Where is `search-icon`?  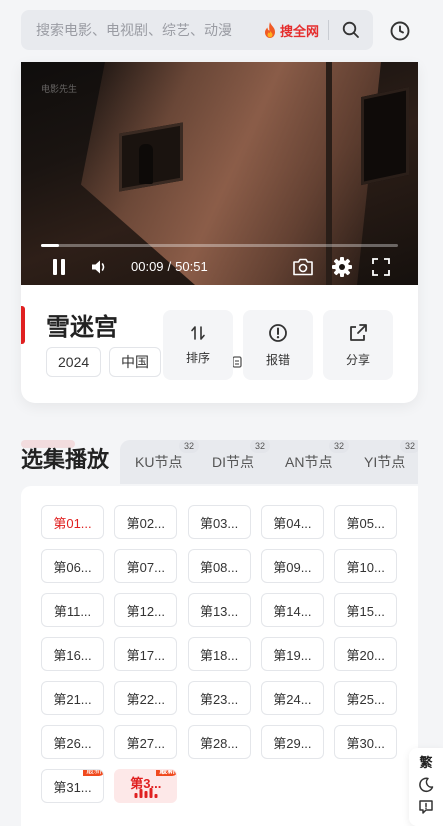 search-icon is located at coordinates (350, 29).